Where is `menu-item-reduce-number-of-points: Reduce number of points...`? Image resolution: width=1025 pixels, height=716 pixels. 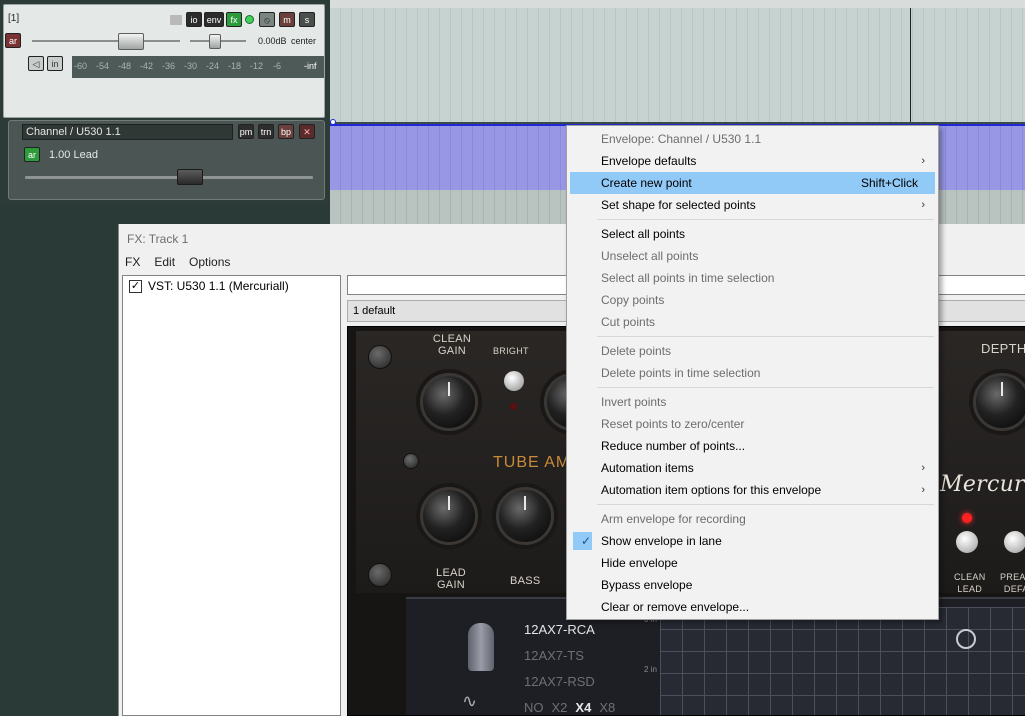 menu-item-reduce-number-of-points: Reduce number of points... is located at coordinates (752, 446).